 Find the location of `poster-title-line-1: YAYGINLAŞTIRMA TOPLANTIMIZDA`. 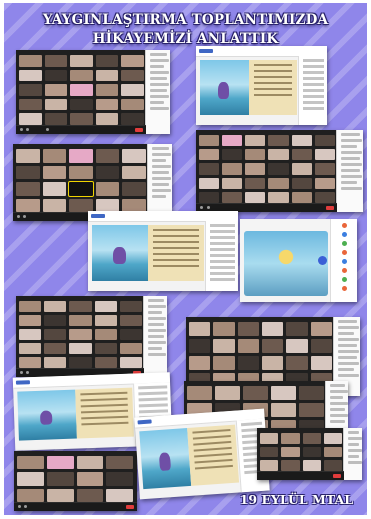

poster-title-line-1: YAYGINLAŞTIRMA TOPLANTIMIZDA is located at coordinates (185, 20).